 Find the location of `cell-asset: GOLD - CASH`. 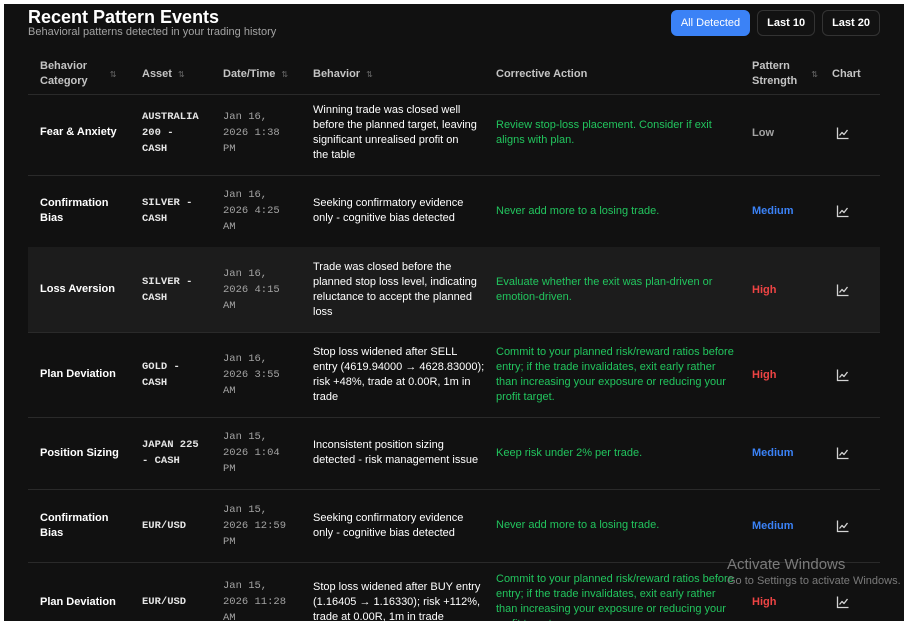

cell-asset: GOLD - CASH is located at coordinates (181, 374).